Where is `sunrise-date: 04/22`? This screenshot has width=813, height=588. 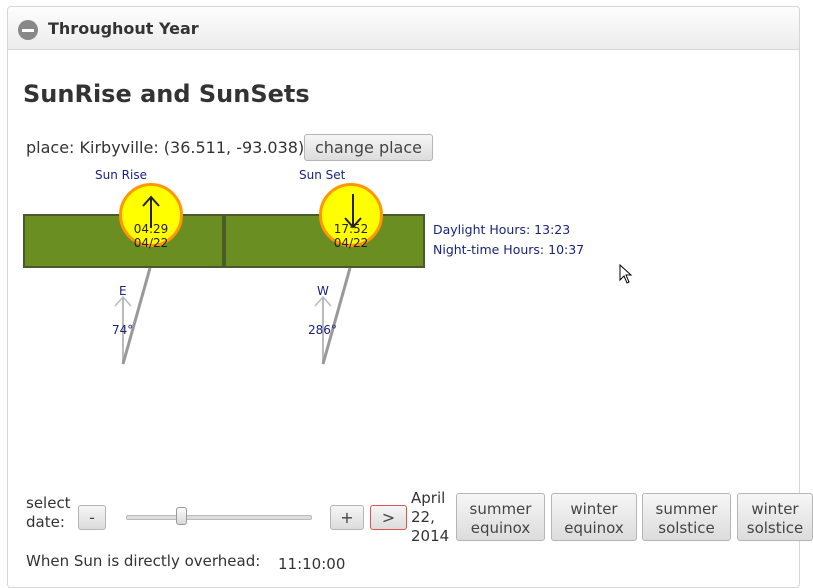
sunrise-date: 04/22 is located at coordinates (151, 243).